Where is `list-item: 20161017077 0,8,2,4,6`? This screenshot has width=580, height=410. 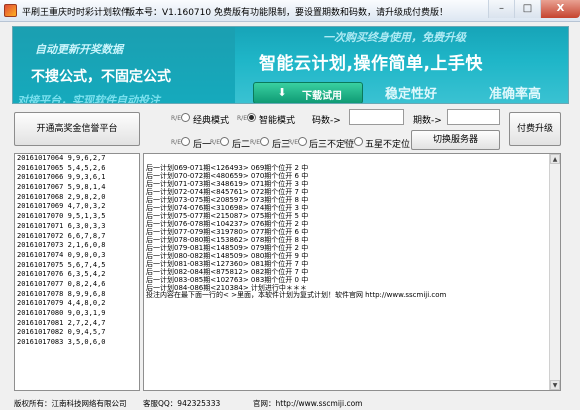
list-item: 20161017077 0,8,2,4,6 is located at coordinates (61, 283).